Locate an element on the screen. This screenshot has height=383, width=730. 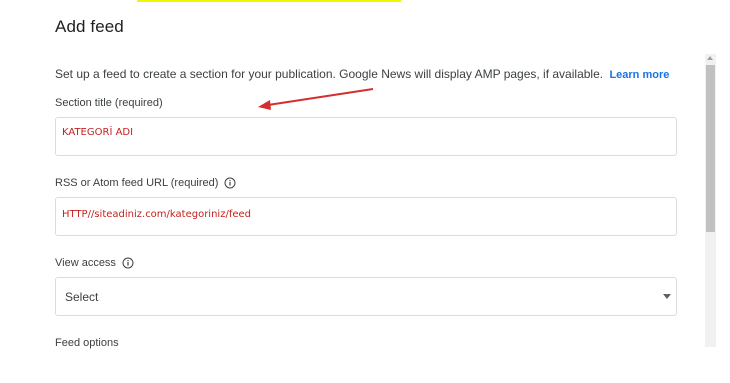
feed-url-label-text: RSS or Atom feed URL (required) is located at coordinates (137, 183).